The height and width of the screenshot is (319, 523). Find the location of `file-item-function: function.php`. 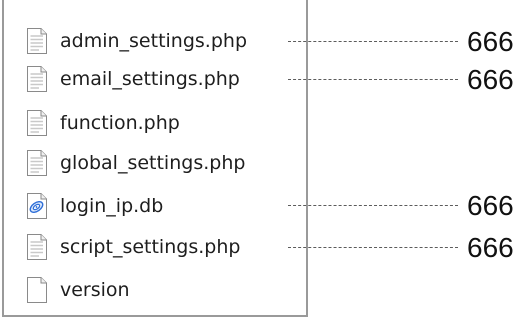

file-item-function: function.php is located at coordinates (103, 123).